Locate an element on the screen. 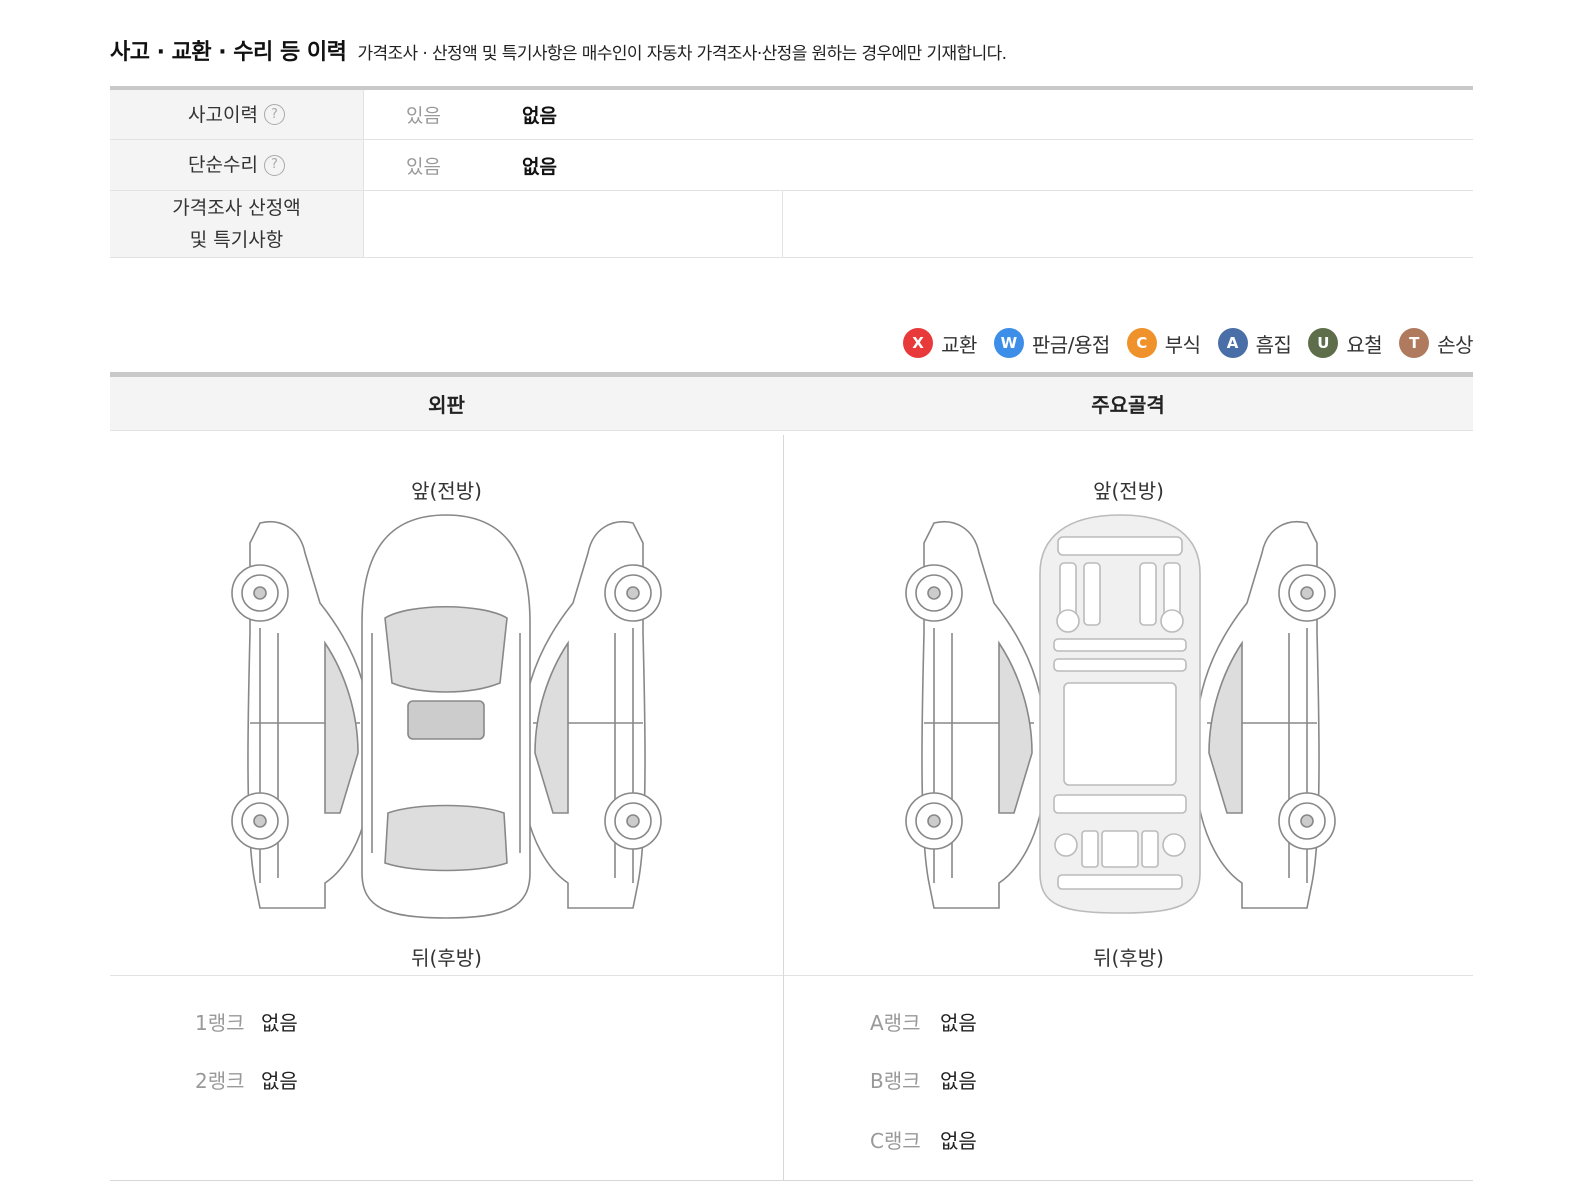  u-badge-icon: U is located at coordinates (1323, 343).